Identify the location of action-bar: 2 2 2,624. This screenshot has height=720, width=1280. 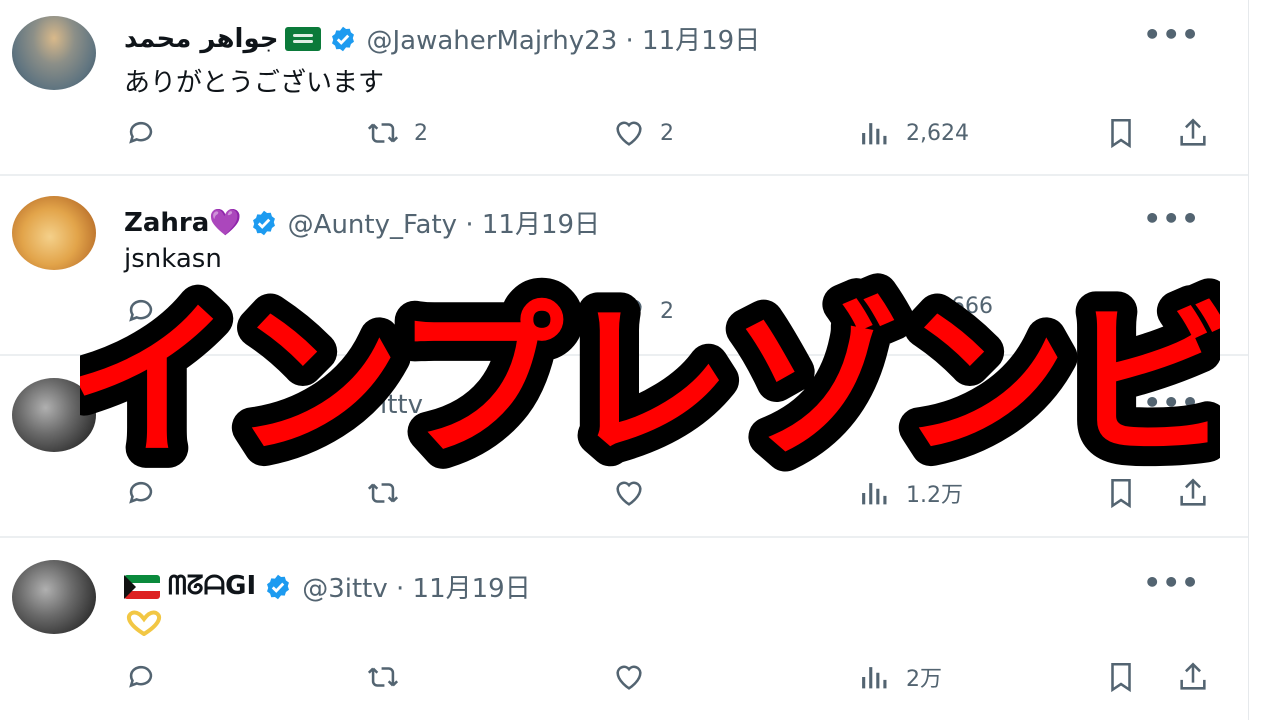
(624, 136).